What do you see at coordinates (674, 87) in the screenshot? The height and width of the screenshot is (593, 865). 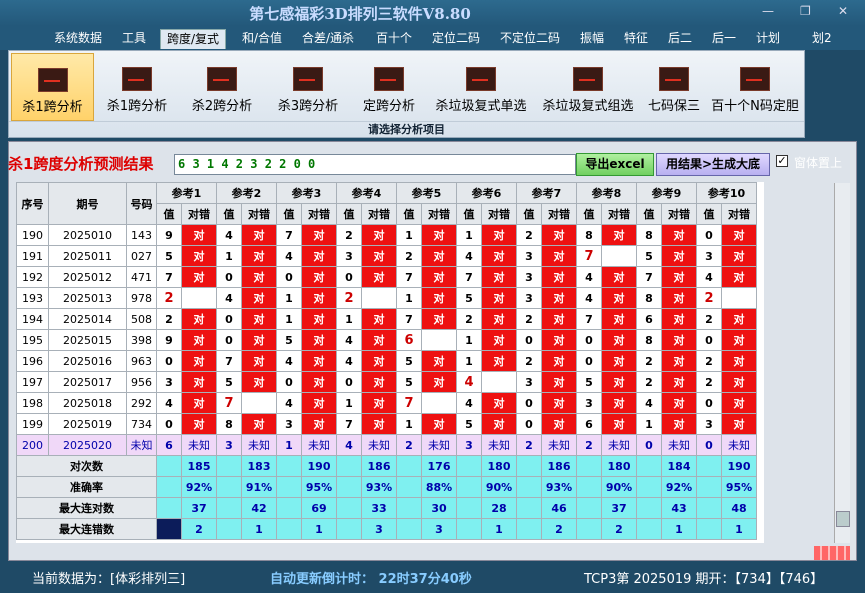 I see `ribbon-seven-code: 七码保三` at bounding box center [674, 87].